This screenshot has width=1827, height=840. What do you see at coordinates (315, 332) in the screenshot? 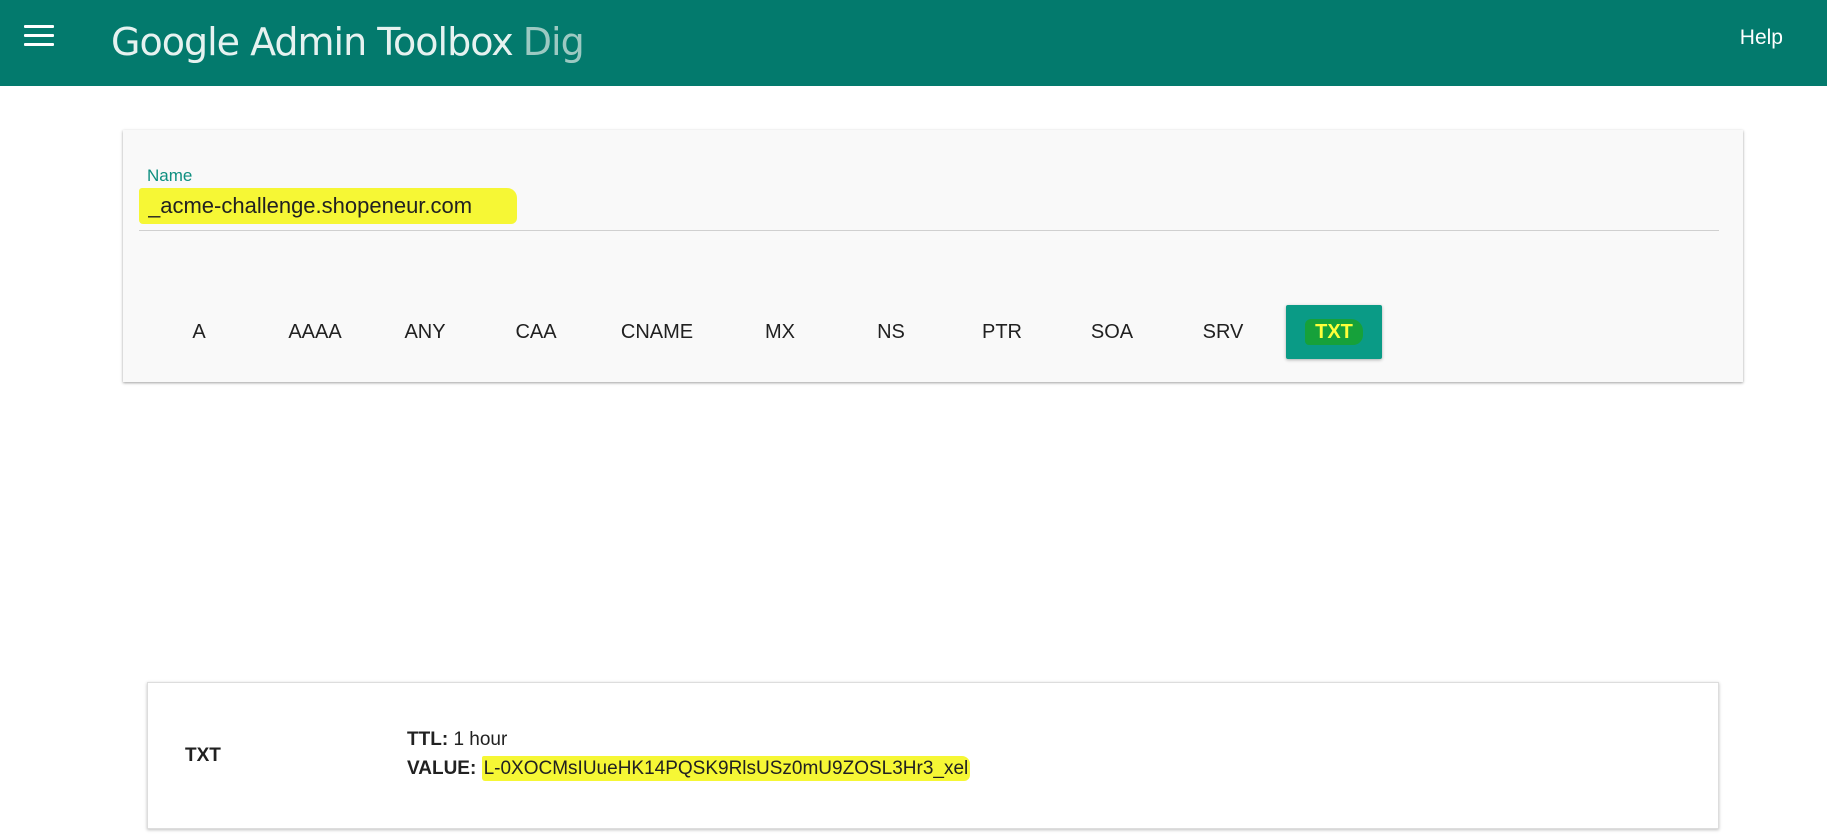
I see `type-button-aaaa: AAAA` at bounding box center [315, 332].